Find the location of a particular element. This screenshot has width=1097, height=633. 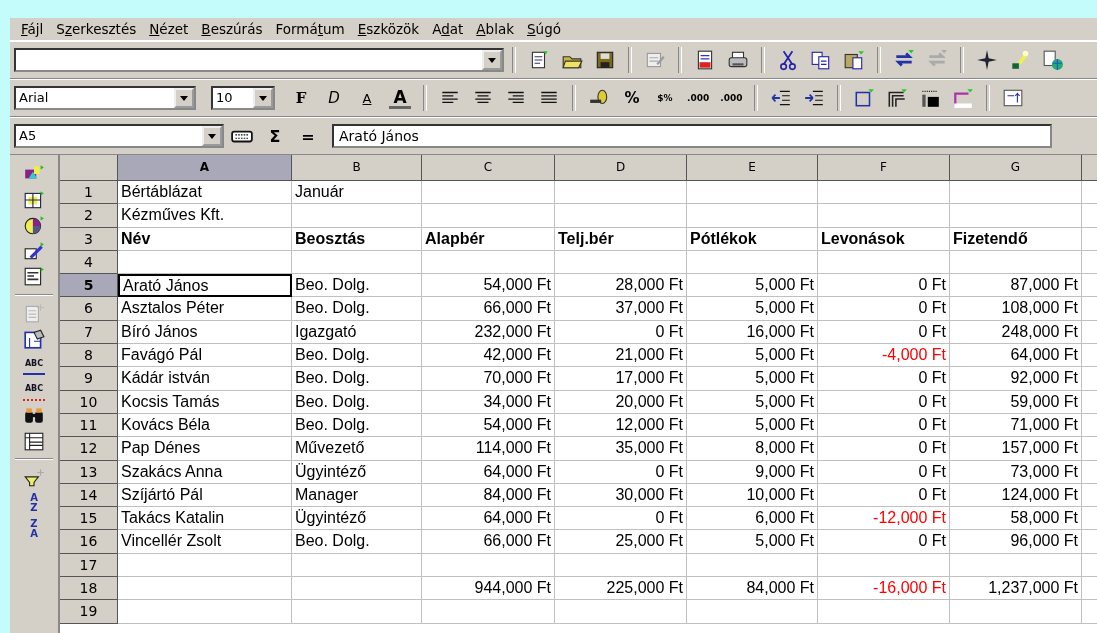

sort-descending-button: Z A is located at coordinates (34, 528).